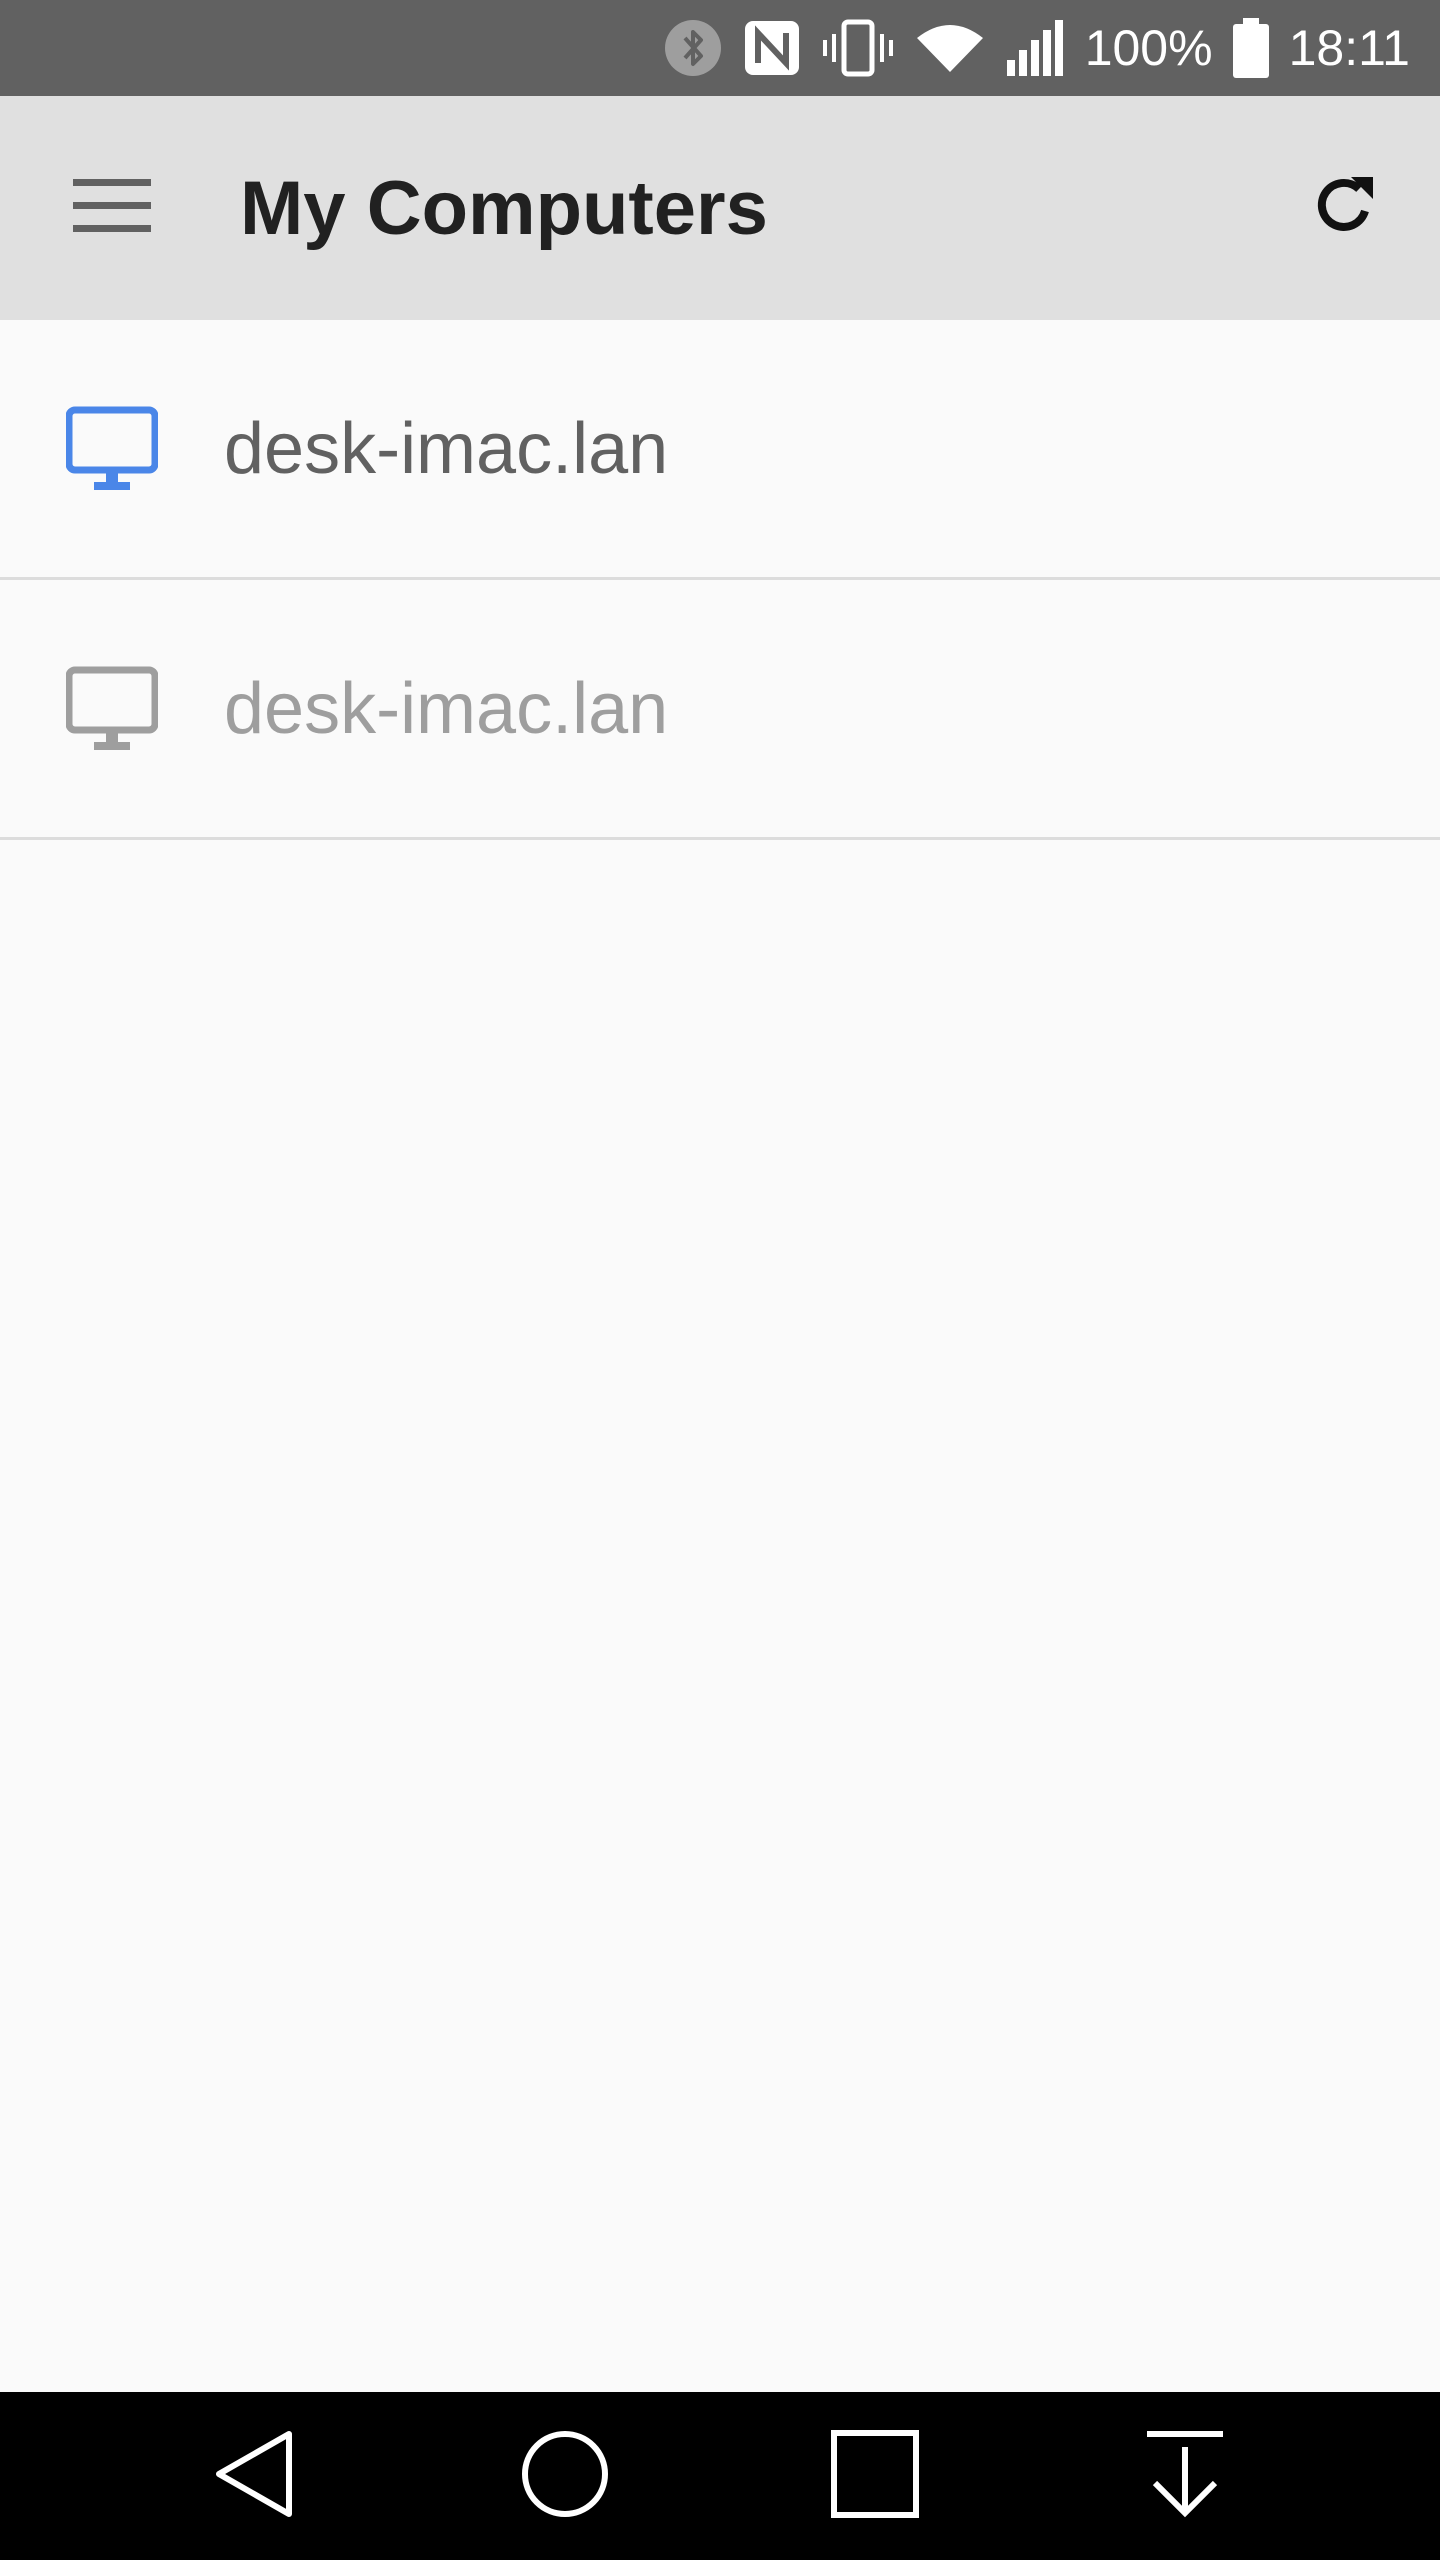  I want to click on signal-icon, so click(1035, 48).